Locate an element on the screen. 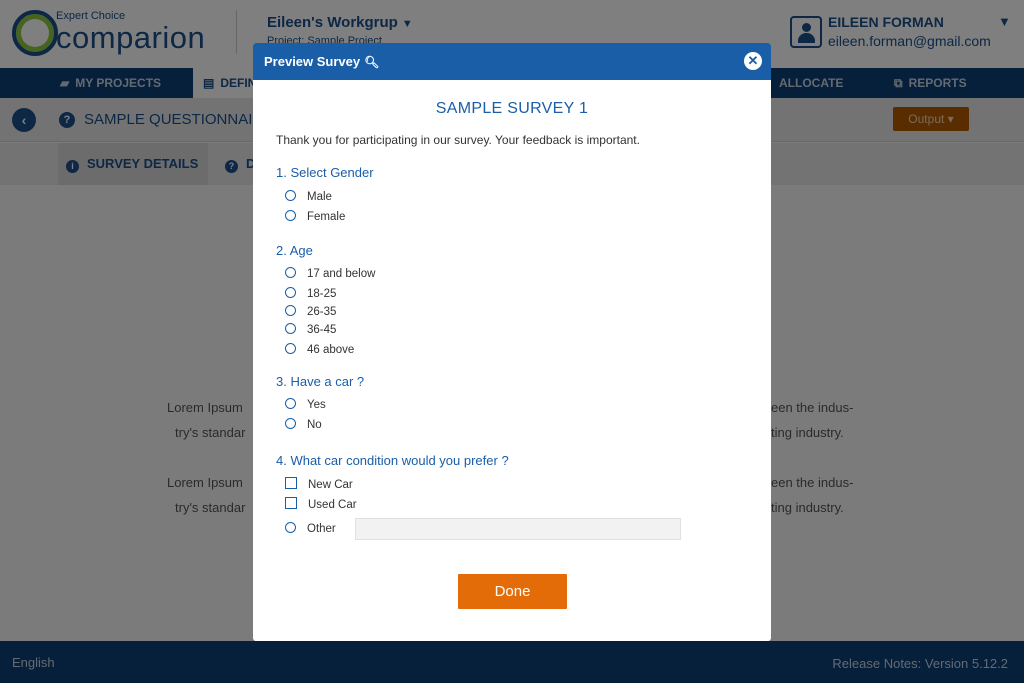  search-icon: 🔍︎ is located at coordinates (372, 62).